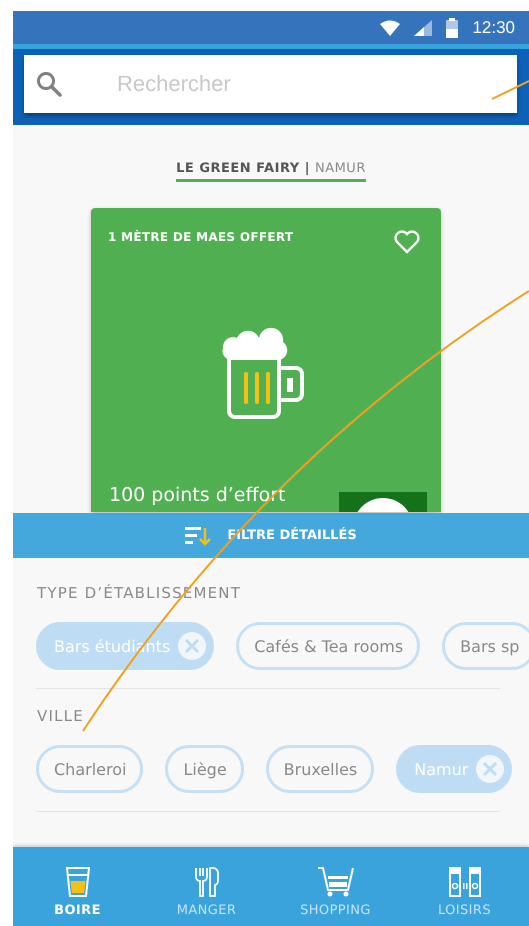 Image resolution: width=529 pixels, height=926 pixels. I want to click on wifi-icon, so click(390, 28).